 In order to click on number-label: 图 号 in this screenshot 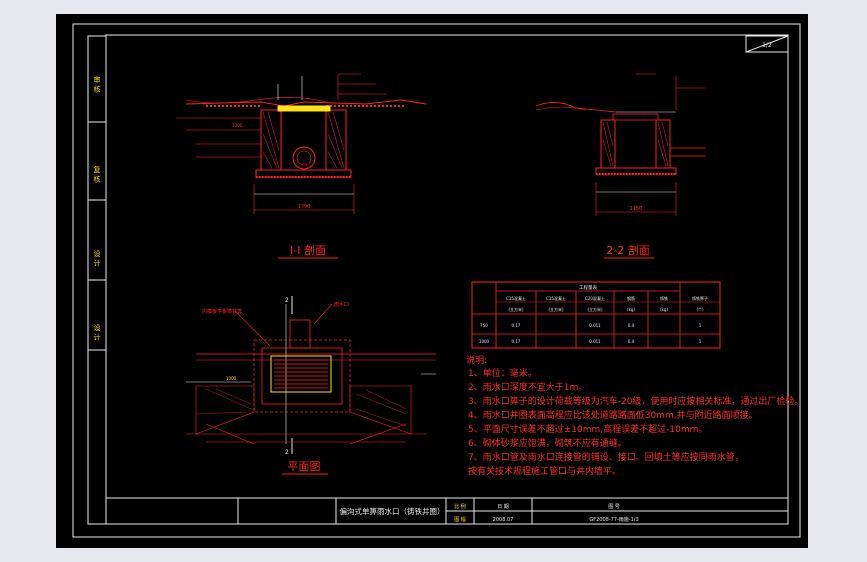, I will do `click(614, 507)`.